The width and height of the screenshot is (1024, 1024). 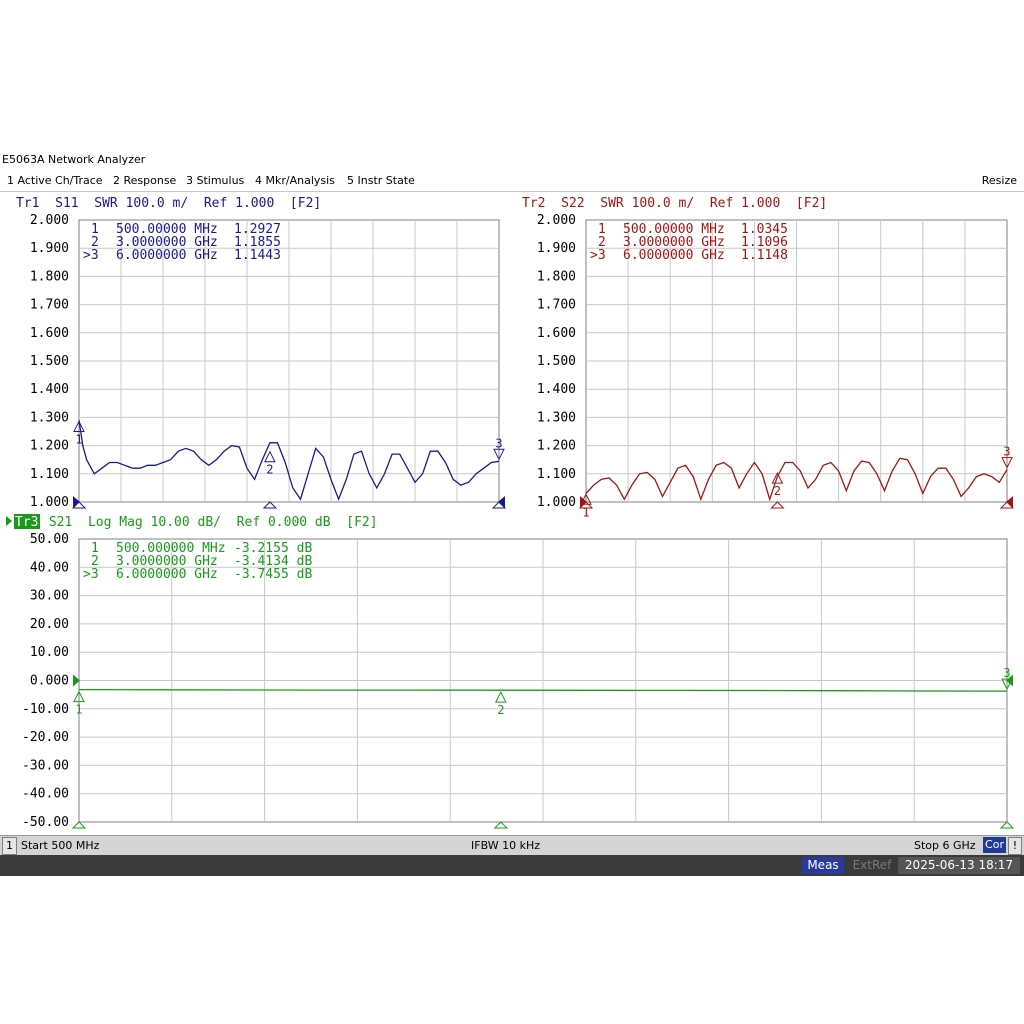 What do you see at coordinates (1007, 825) in the screenshot?
I see `stimulus-marker-3-icon` at bounding box center [1007, 825].